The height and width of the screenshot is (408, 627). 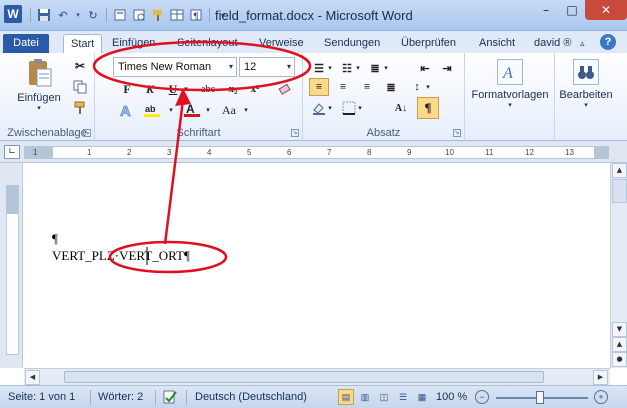 I want to click on subscript-button: x₂, so click(x=233, y=89).